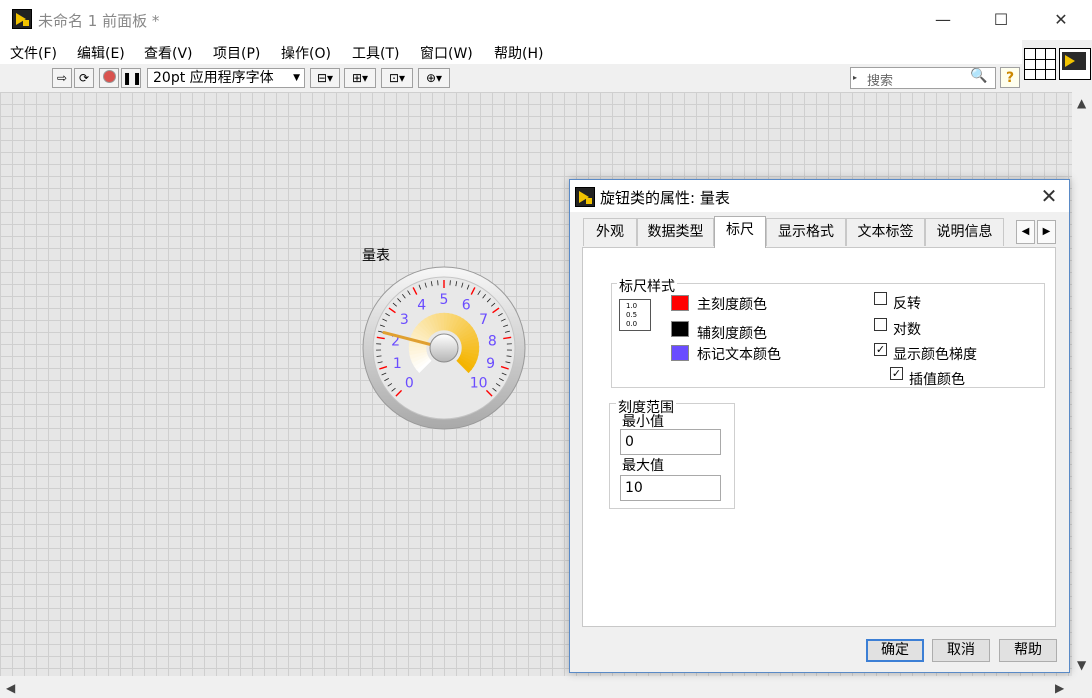 The image size is (1092, 698). I want to click on abort-icon, so click(109, 78).